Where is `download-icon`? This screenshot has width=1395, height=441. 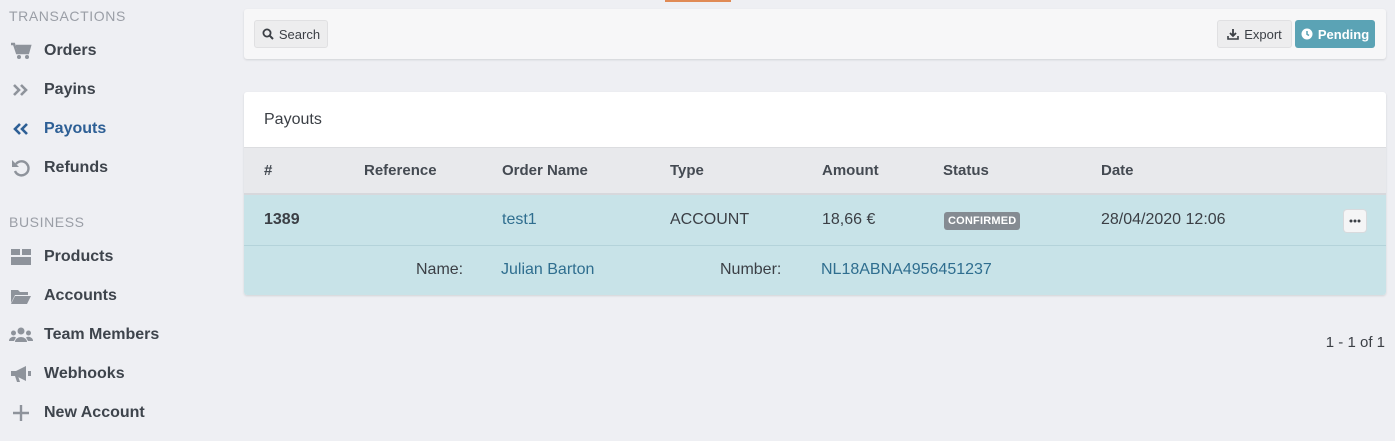
download-icon is located at coordinates (1233, 34).